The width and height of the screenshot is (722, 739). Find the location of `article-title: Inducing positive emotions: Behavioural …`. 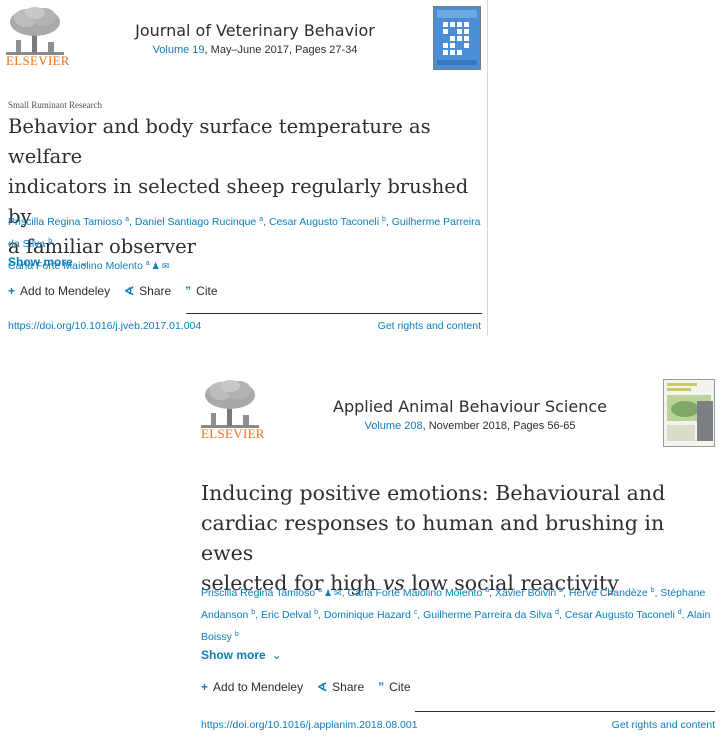

article-title: Inducing positive emotions: Behavioural … is located at coordinates (461, 538).